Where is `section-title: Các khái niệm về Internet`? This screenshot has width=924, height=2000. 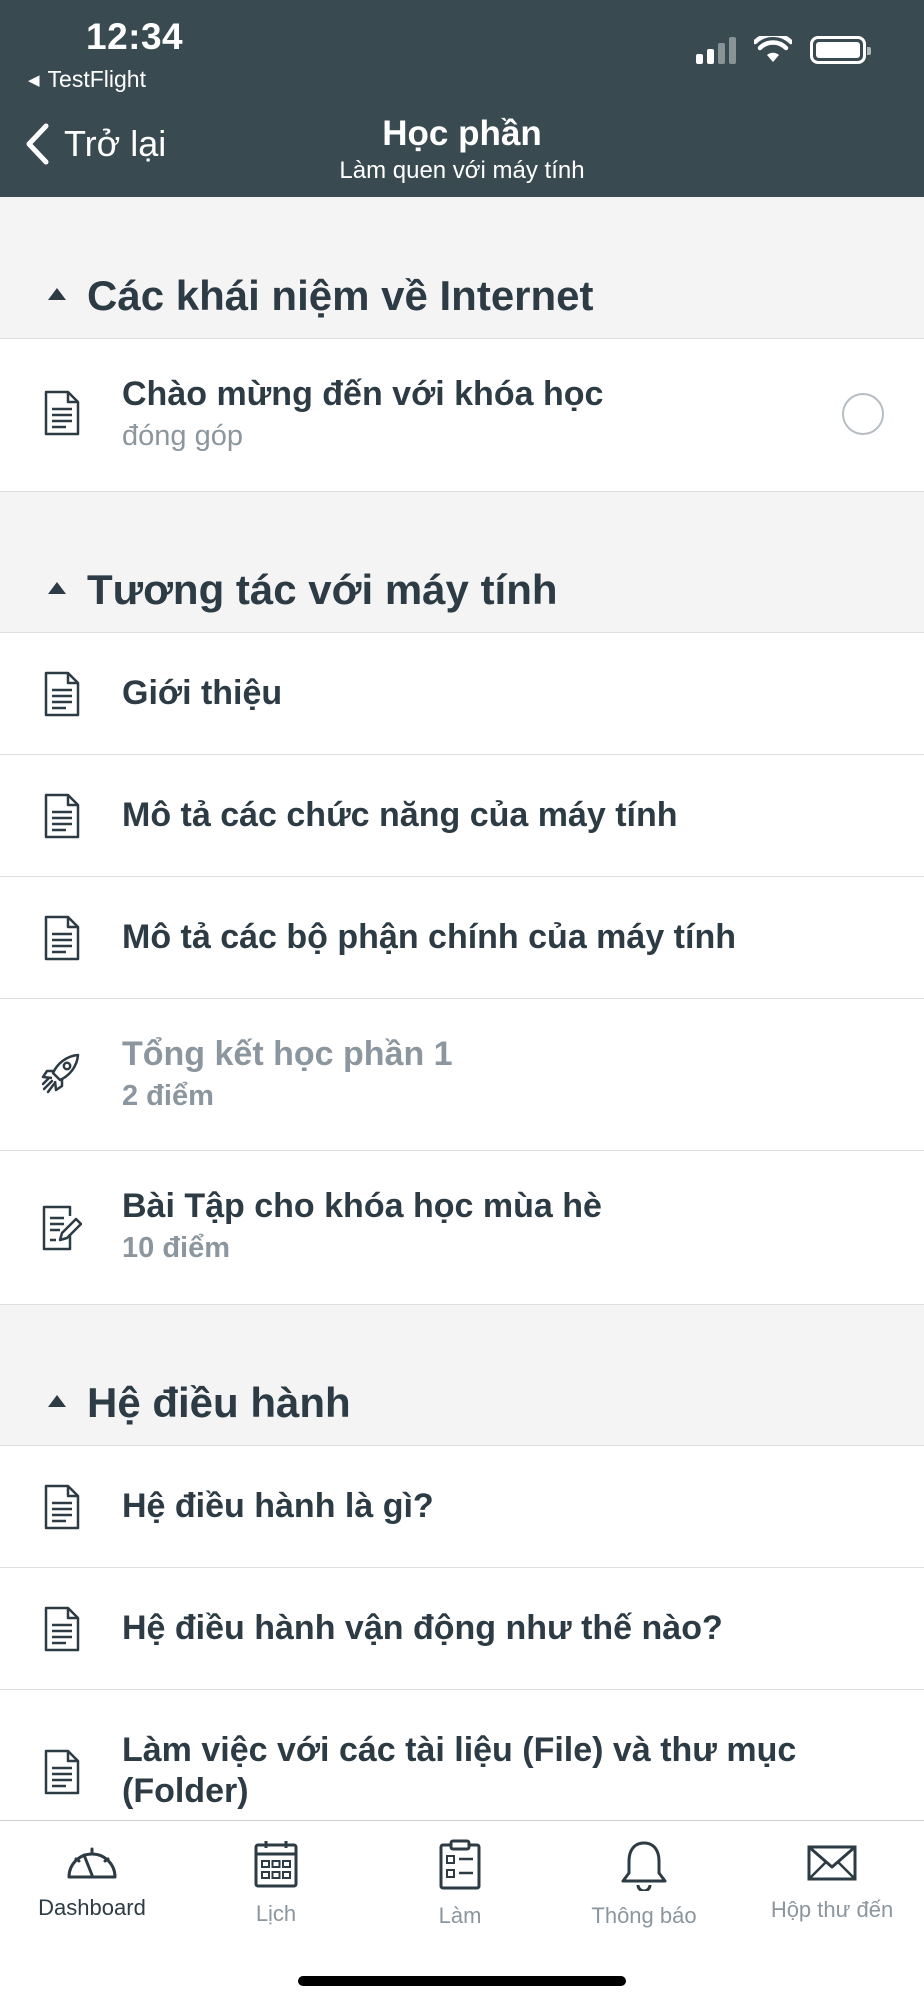 section-title: Các khái niệm về Internet is located at coordinates (340, 295).